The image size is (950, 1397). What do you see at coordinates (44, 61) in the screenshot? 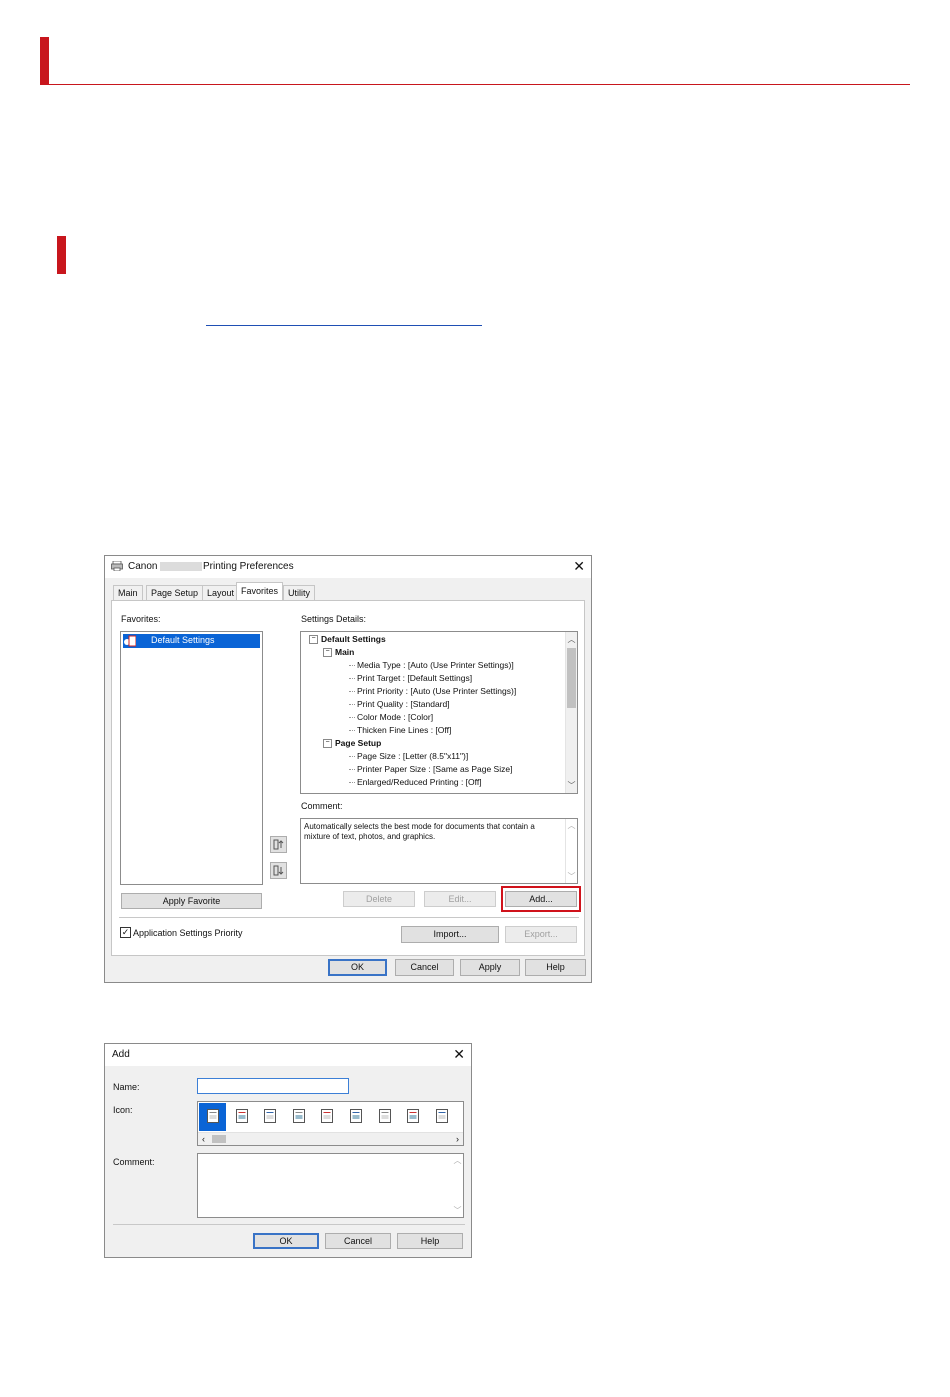
I see `heading-accent-bar` at bounding box center [44, 61].